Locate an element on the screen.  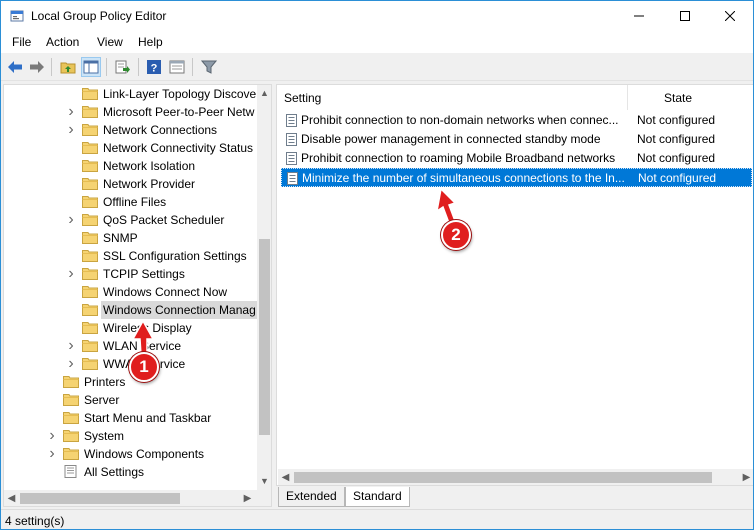
tree-item: SSL Configuration Settings is located at coordinates (130, 256).